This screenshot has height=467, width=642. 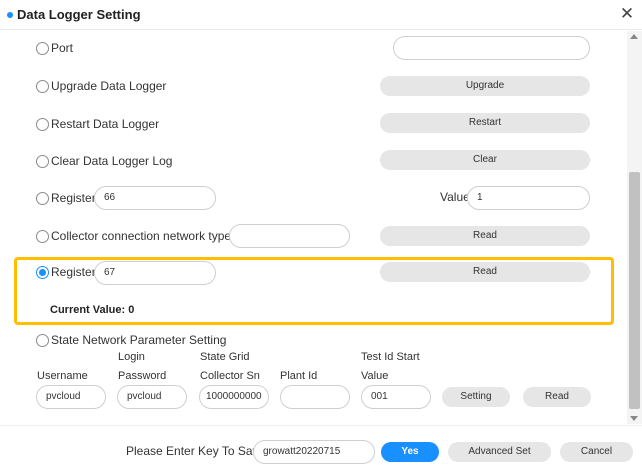 What do you see at coordinates (42, 161) in the screenshot?
I see `clear-radio` at bounding box center [42, 161].